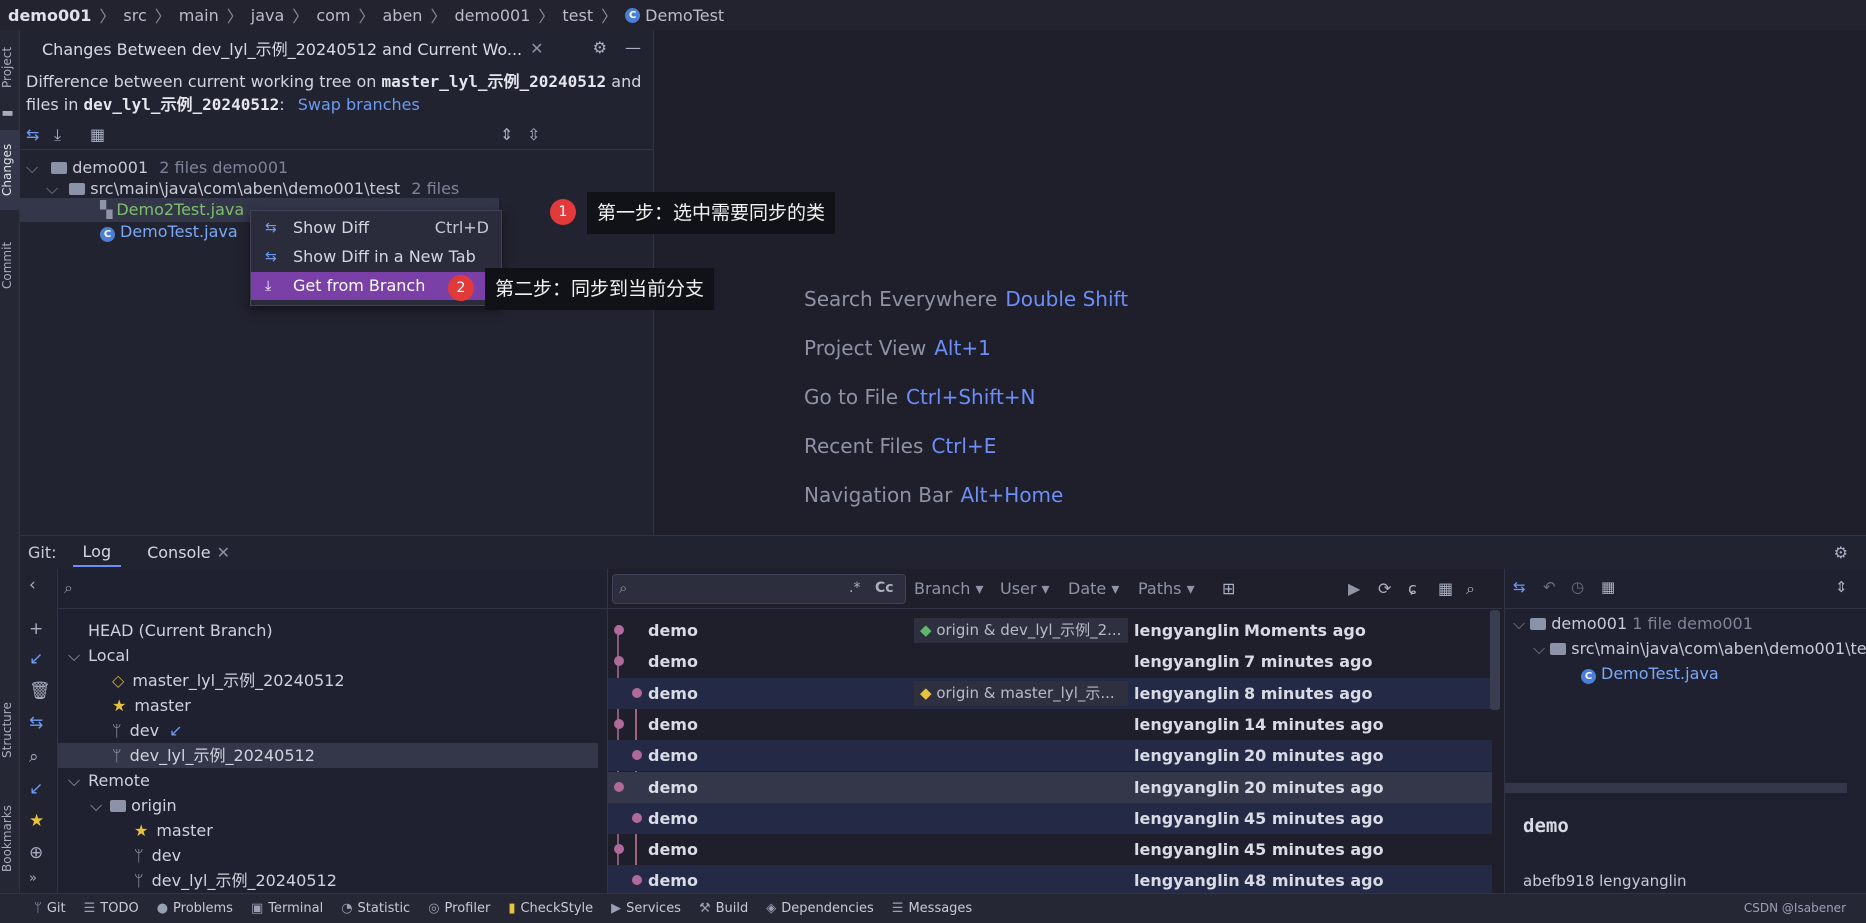 Image resolution: width=1866 pixels, height=923 pixels. Describe the element at coordinates (759, 589) in the screenshot. I see `log-search-input: ⌕ .* Cc` at that location.